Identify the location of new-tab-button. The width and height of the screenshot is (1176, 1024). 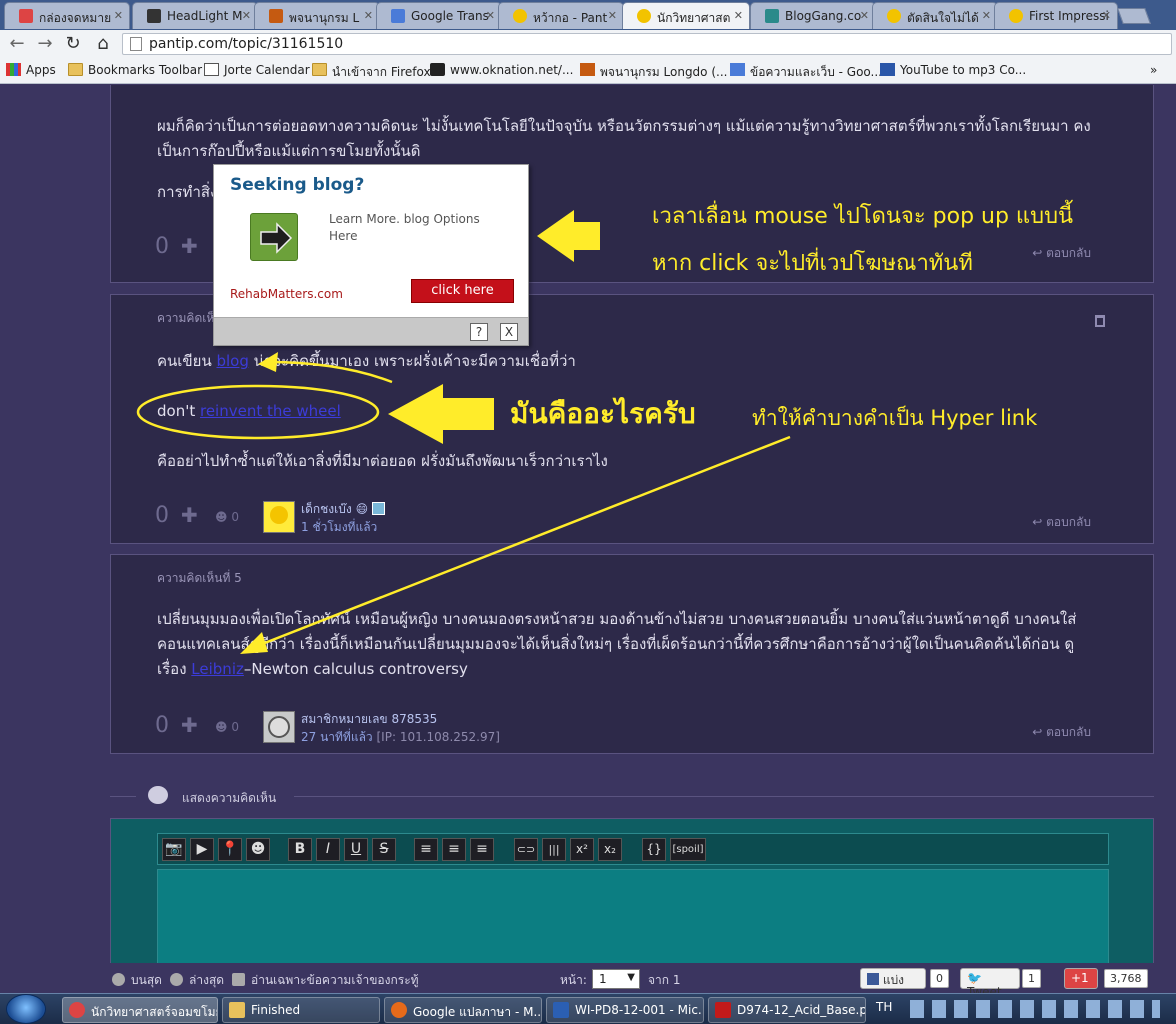
(1134, 16).